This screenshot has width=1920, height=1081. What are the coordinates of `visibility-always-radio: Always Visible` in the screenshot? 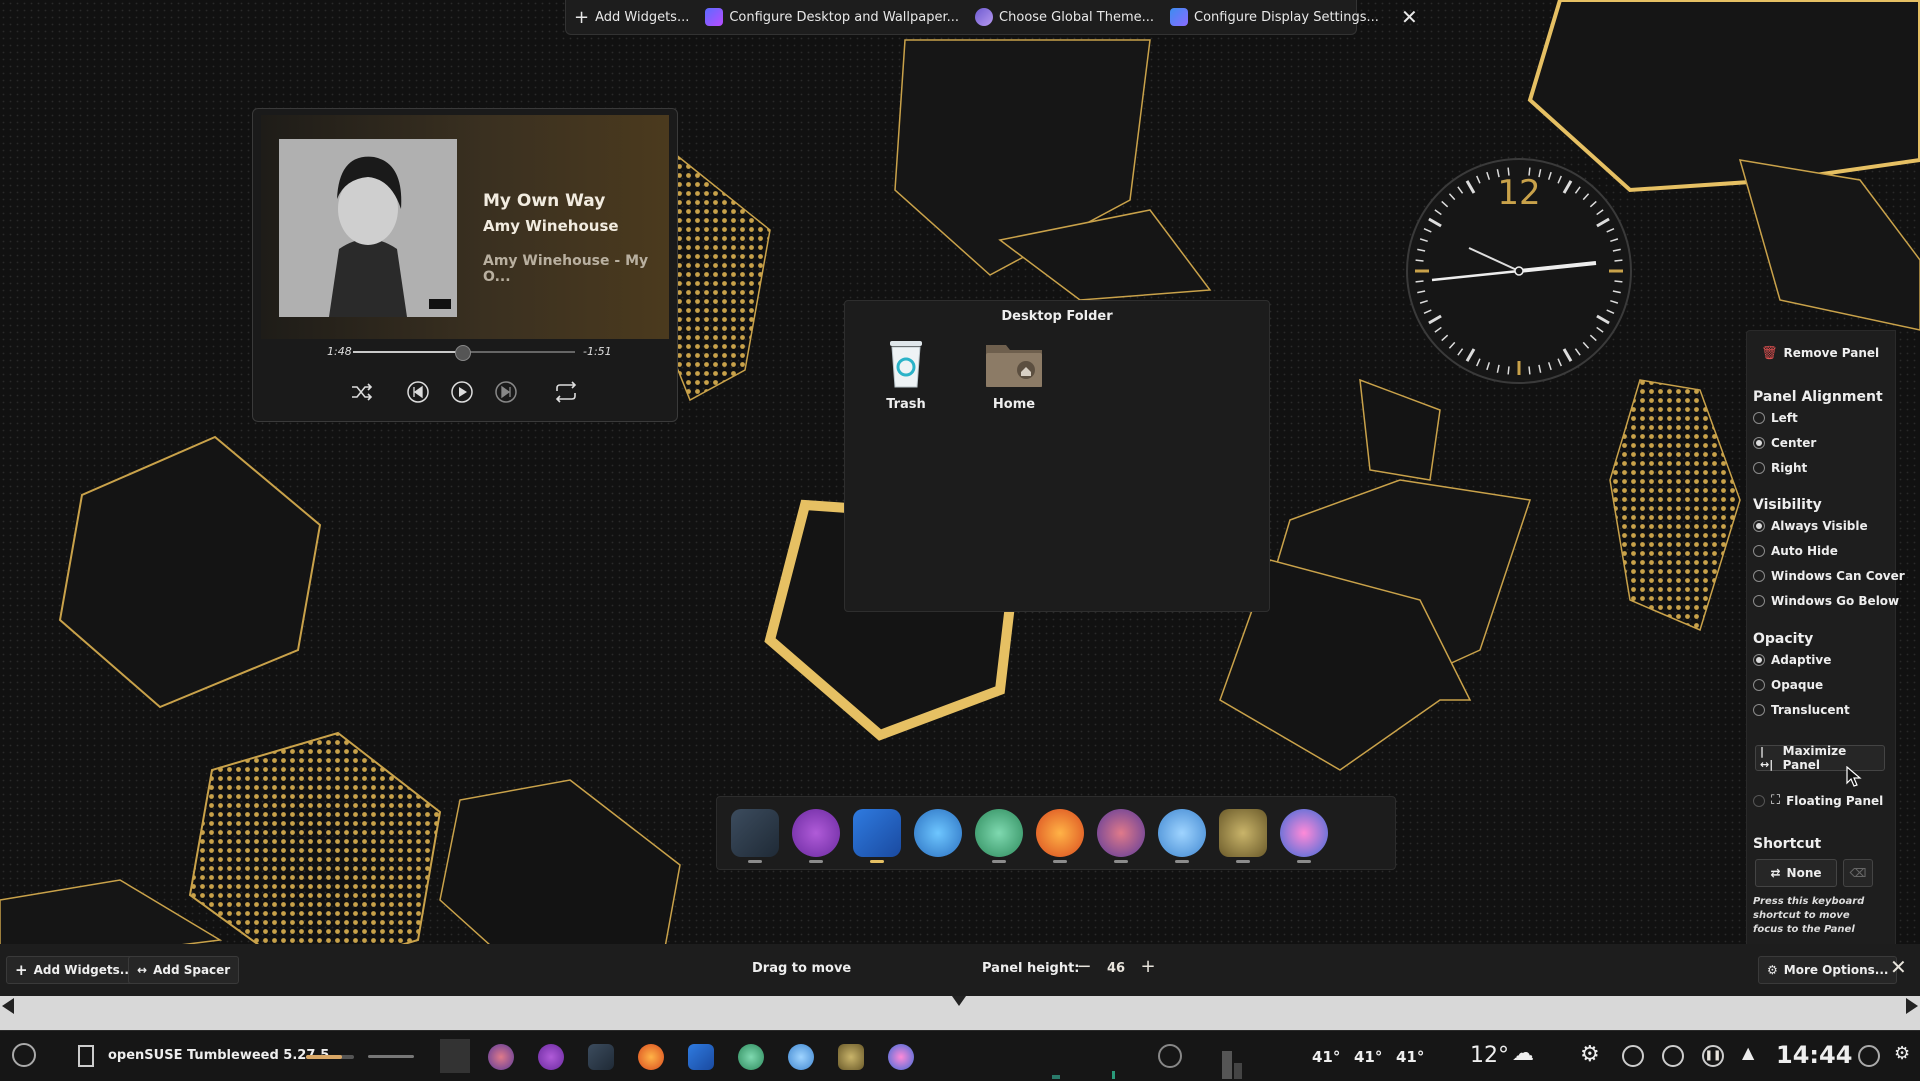 It's located at (1821, 526).